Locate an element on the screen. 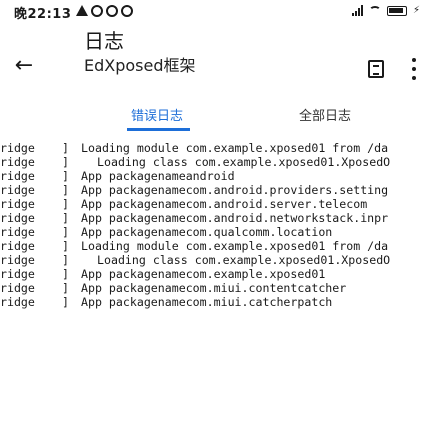  system-icons: ⚡ is located at coordinates (385, 10).